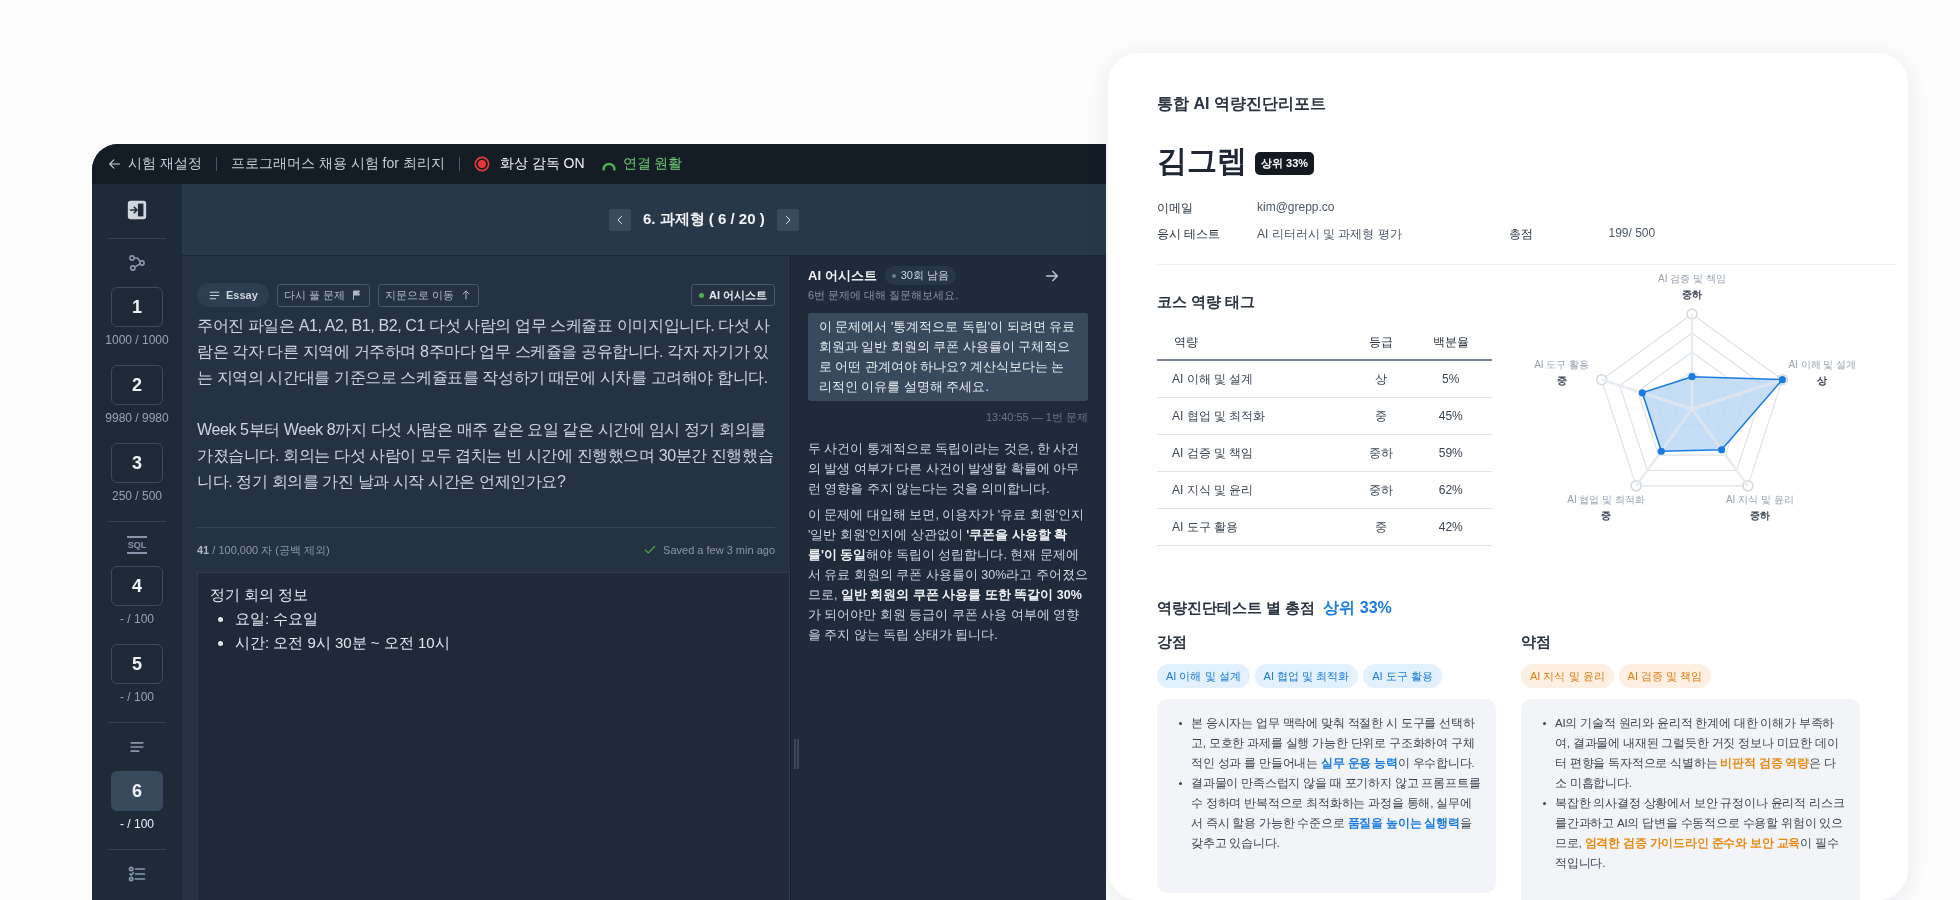  What do you see at coordinates (1450, 527) in the screenshot?
I see `table-cell: 42%` at bounding box center [1450, 527].